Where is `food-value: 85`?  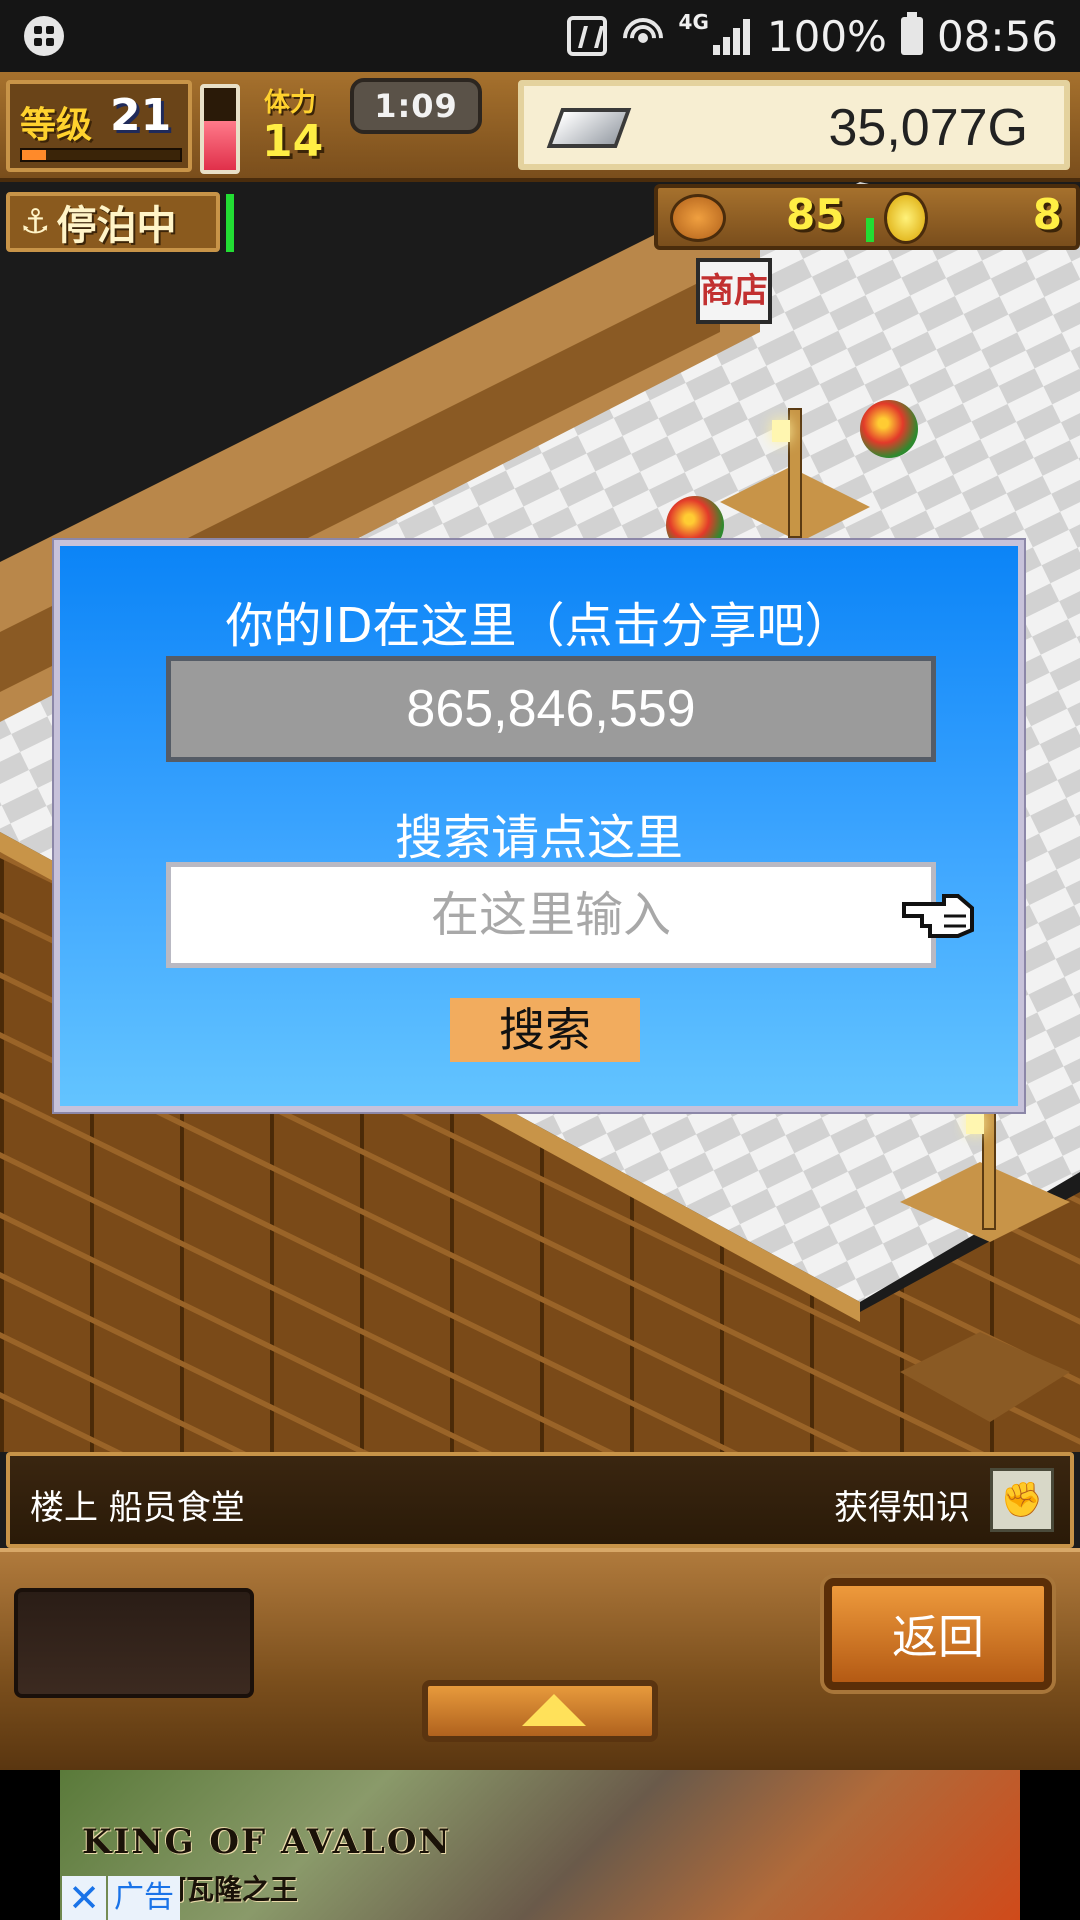 food-value: 85 is located at coordinates (815, 214).